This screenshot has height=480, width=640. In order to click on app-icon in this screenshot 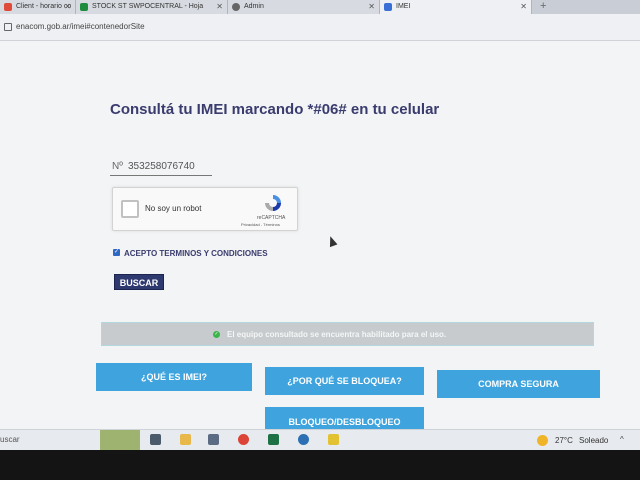, I will do `click(213, 439)`.